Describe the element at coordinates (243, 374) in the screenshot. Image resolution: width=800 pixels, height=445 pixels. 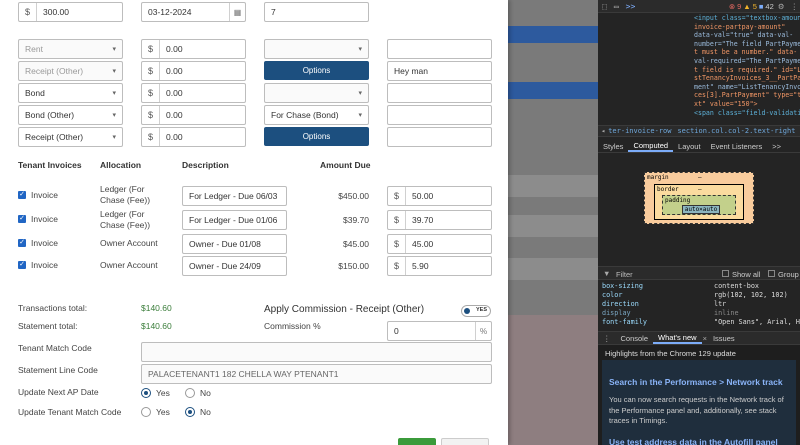
I see `statement-line-code-value: PALACETENANT1 182 CHELLA WAY PTENANT1` at that location.